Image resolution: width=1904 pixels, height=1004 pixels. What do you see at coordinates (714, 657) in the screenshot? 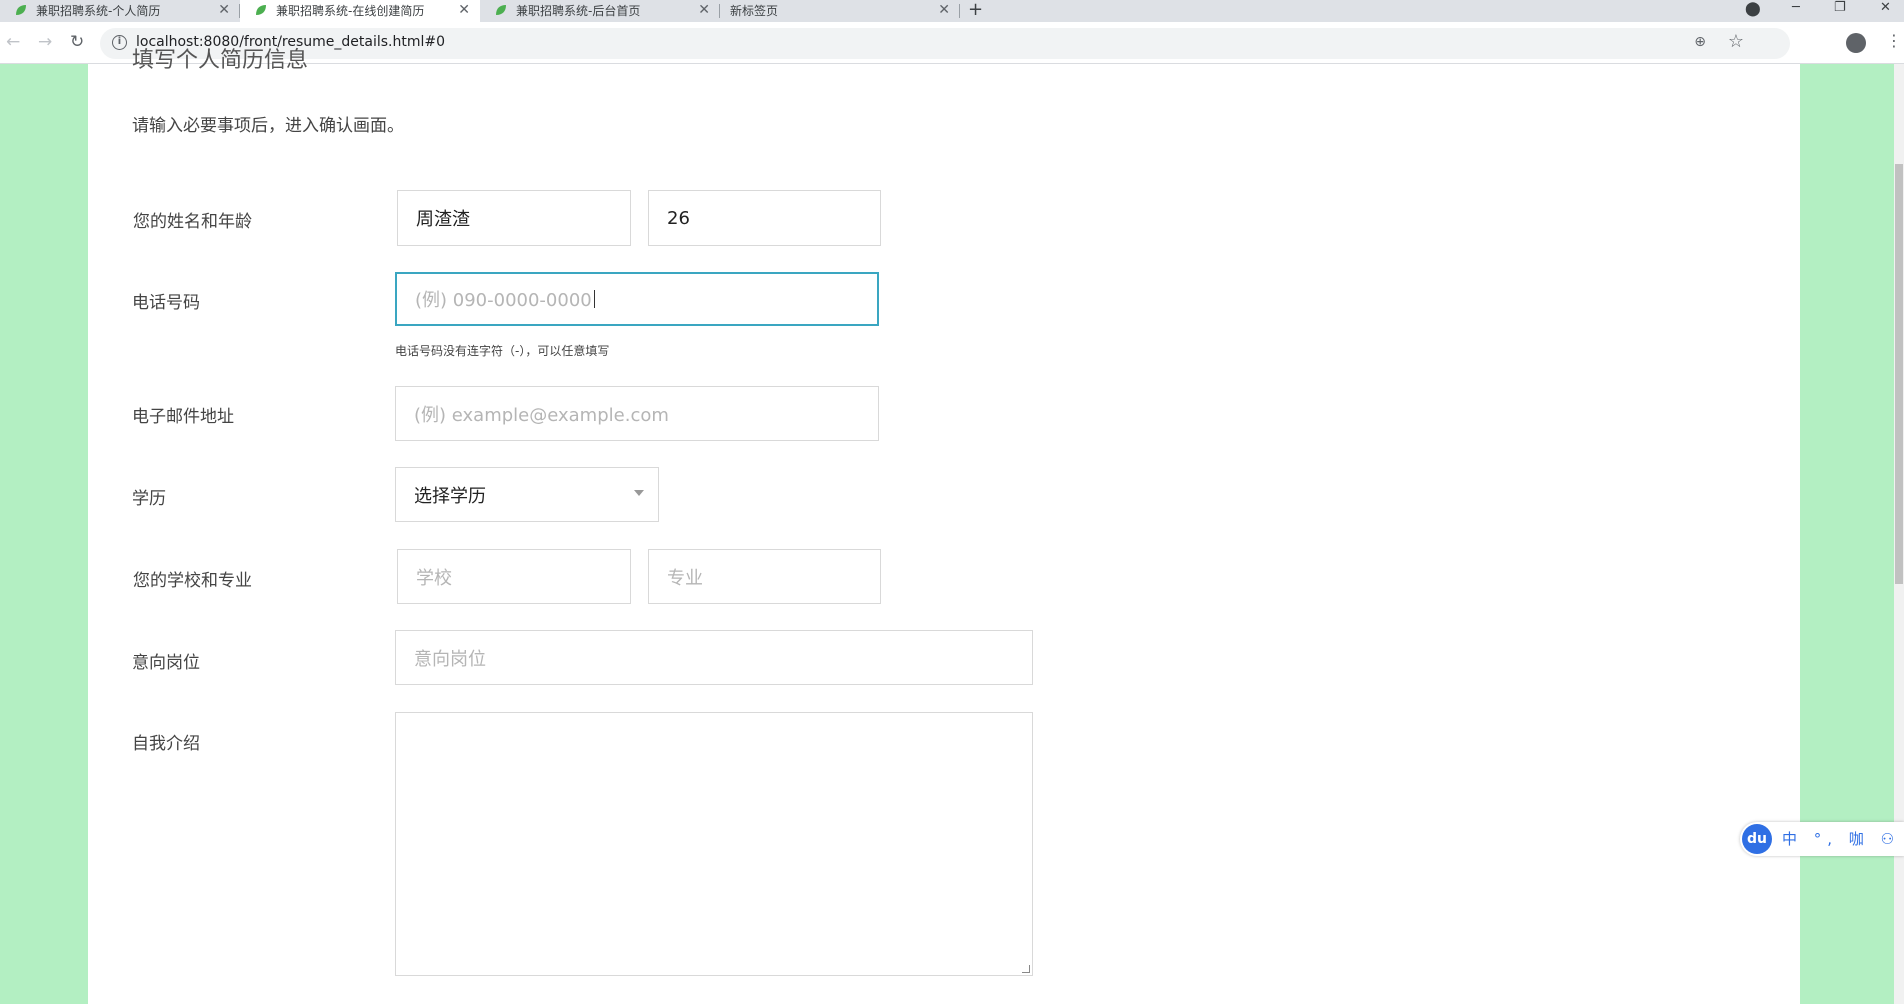
I see `position-input: 意向岗位` at bounding box center [714, 657].